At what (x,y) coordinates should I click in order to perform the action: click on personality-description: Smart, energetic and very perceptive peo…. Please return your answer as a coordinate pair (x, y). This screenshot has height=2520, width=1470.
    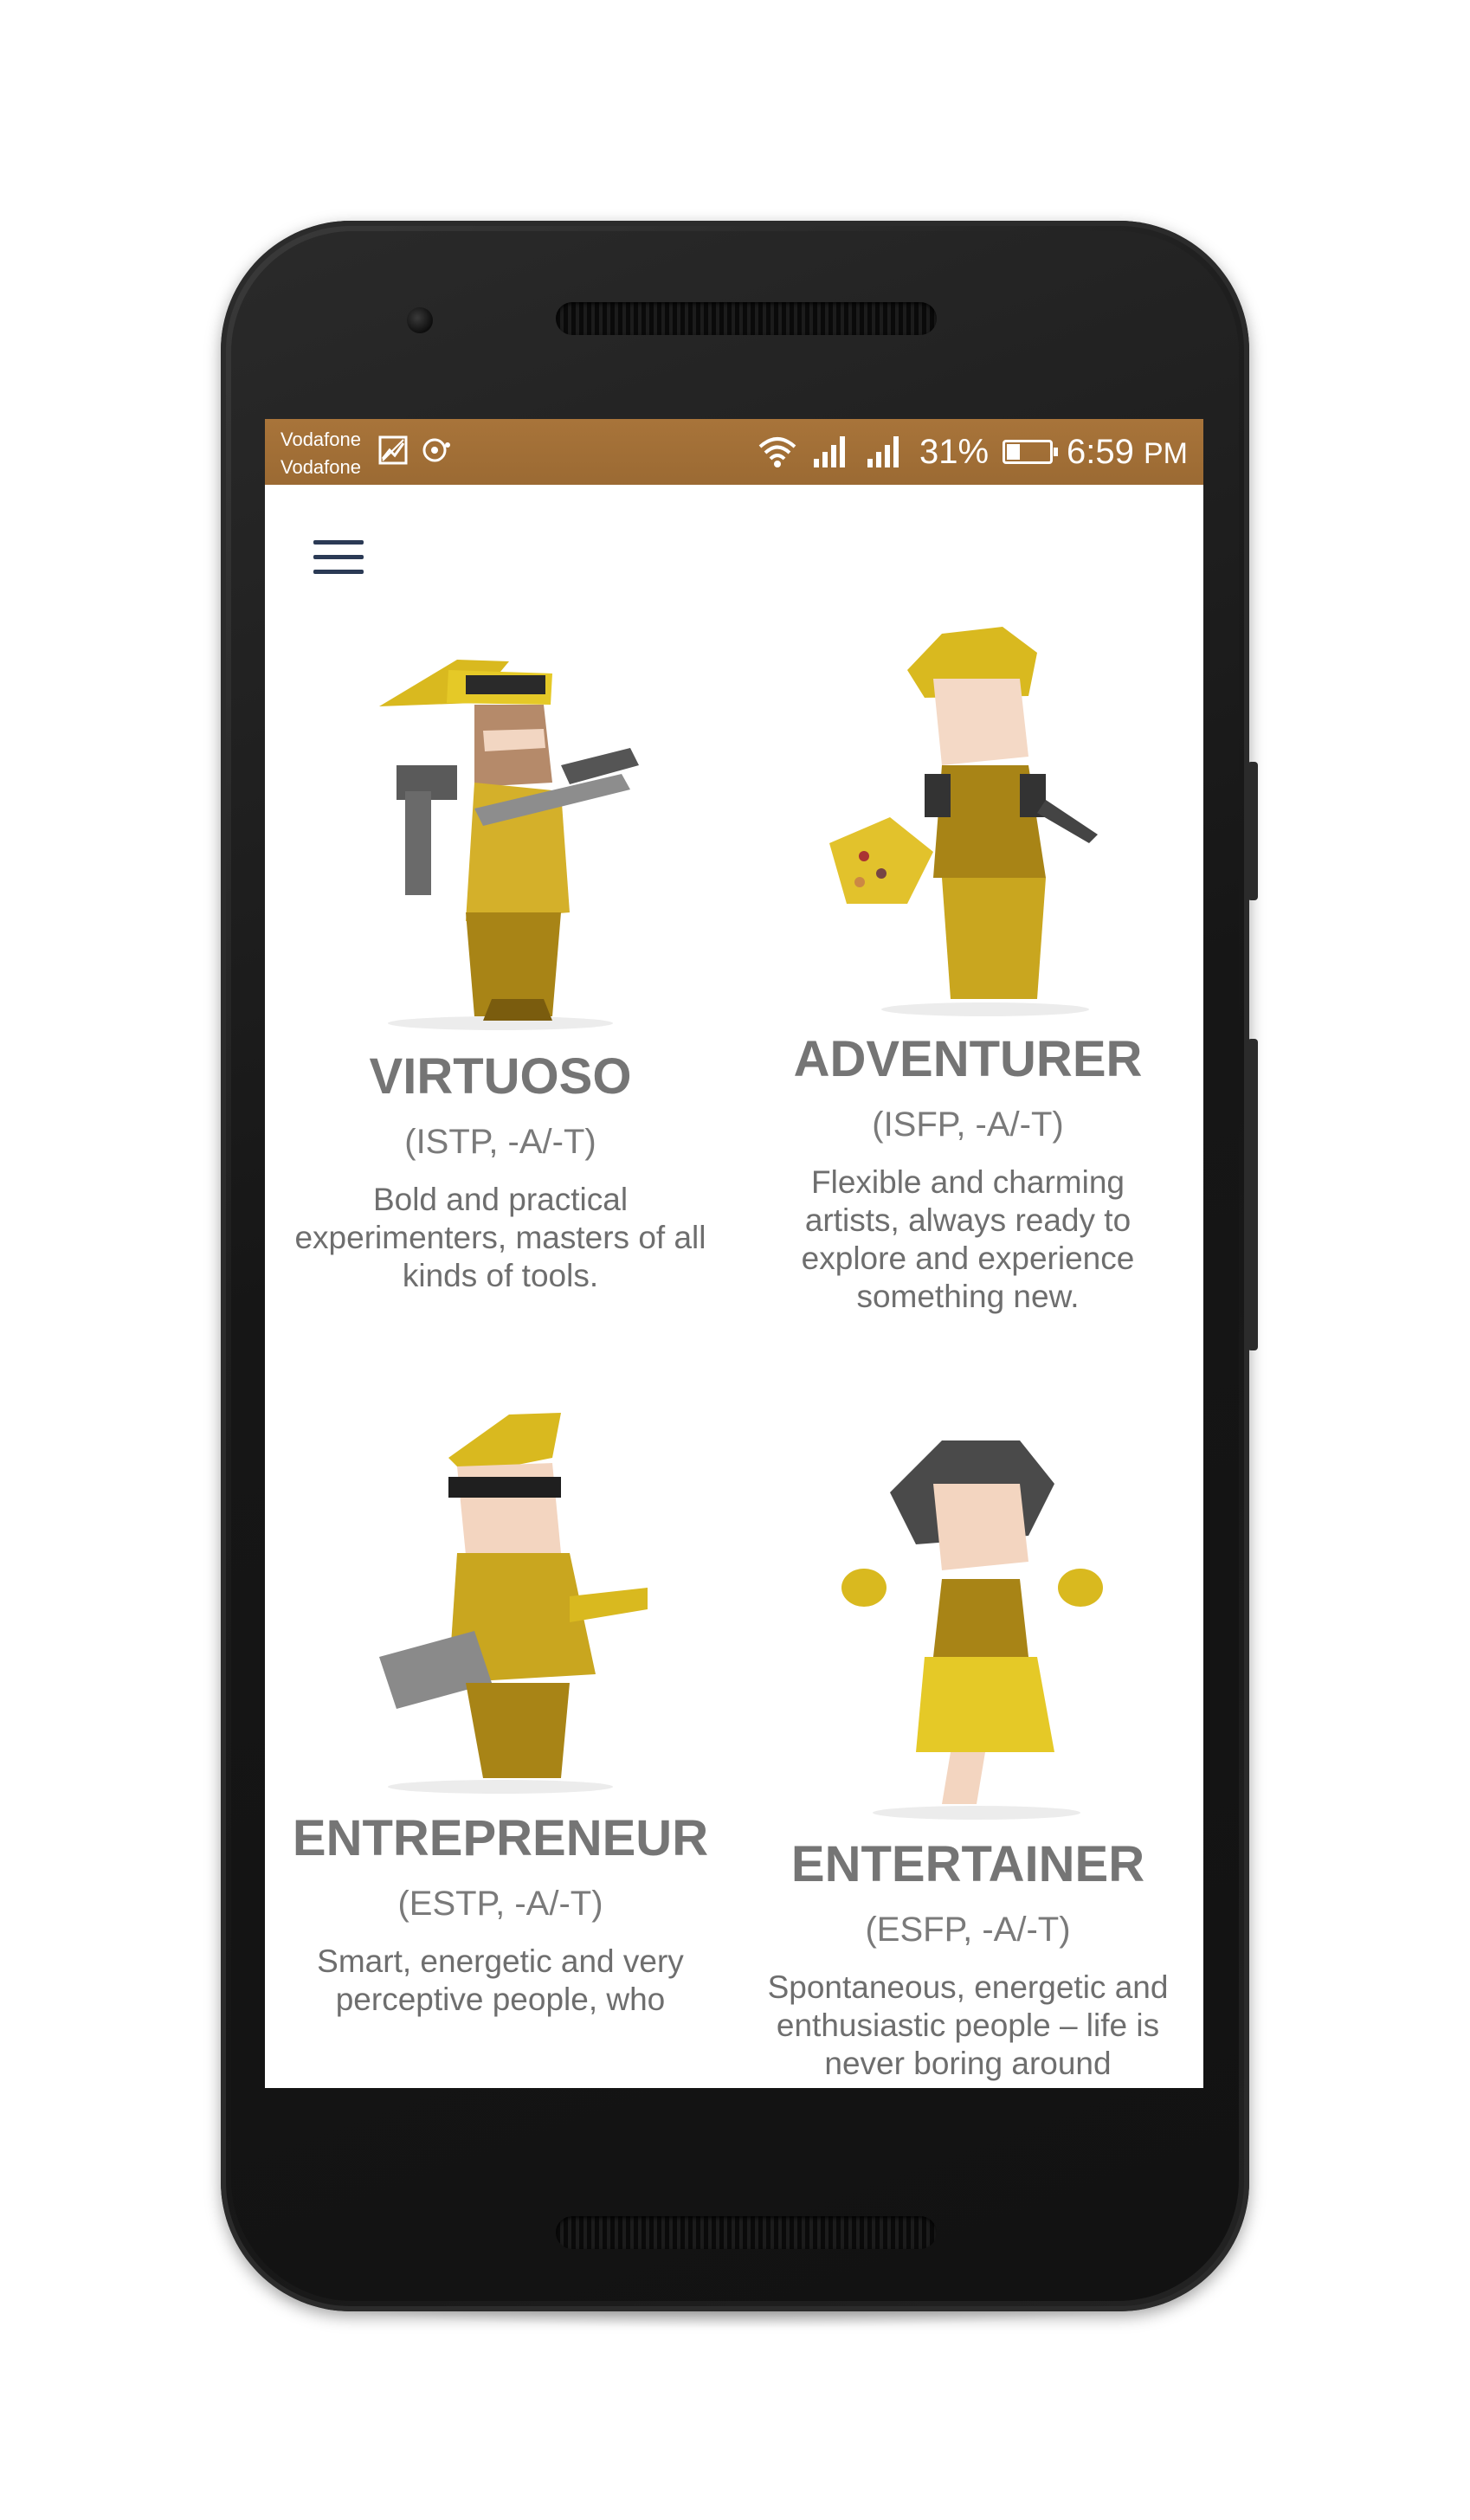
    Looking at the image, I should click on (501, 1980).